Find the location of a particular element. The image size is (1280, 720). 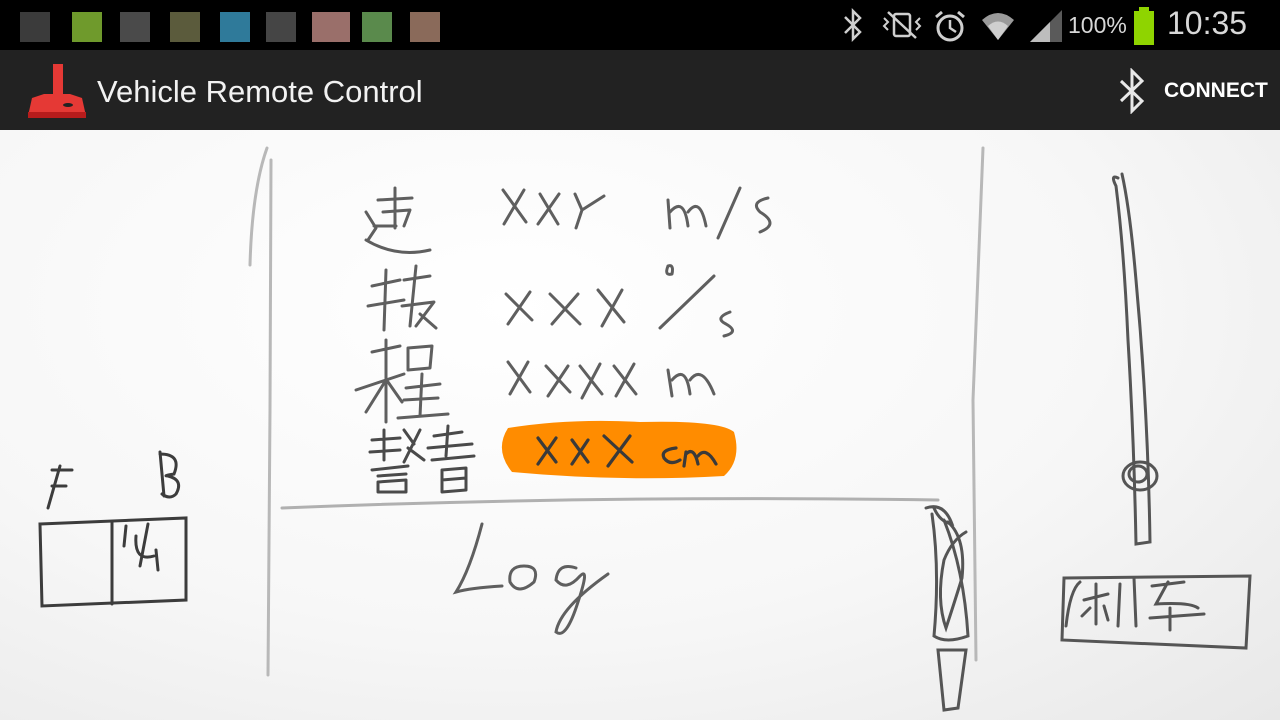

speed-row is located at coordinates (568, 220).